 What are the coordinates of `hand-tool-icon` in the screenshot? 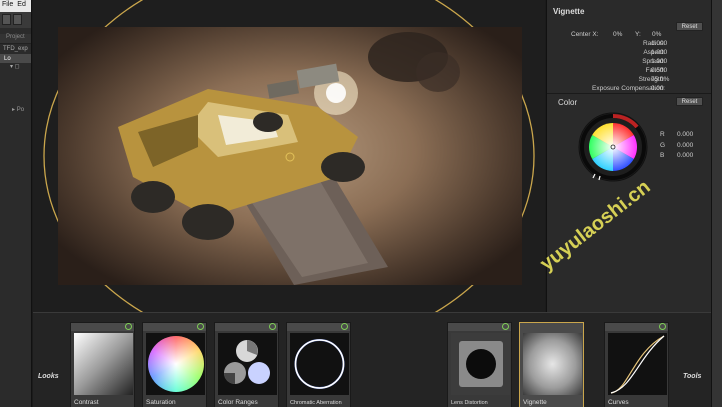 It's located at (17, 19).